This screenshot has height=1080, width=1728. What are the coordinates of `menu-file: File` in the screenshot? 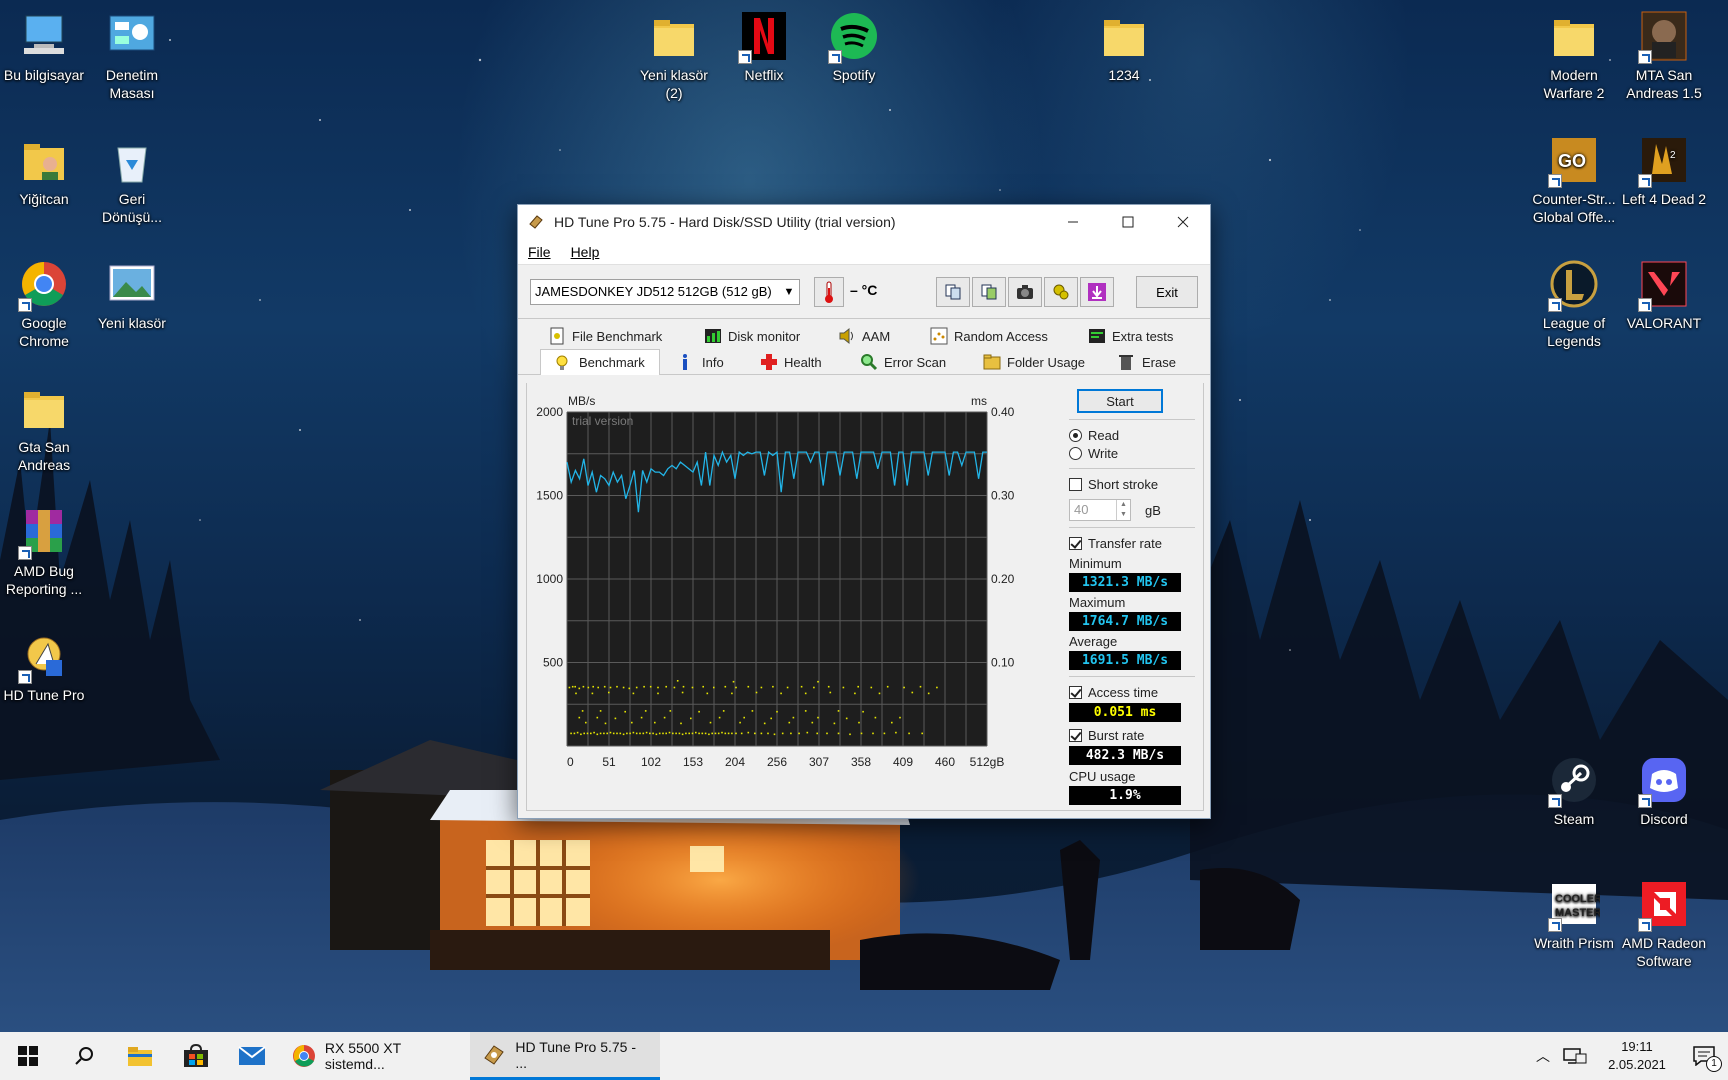 It's located at (539, 252).